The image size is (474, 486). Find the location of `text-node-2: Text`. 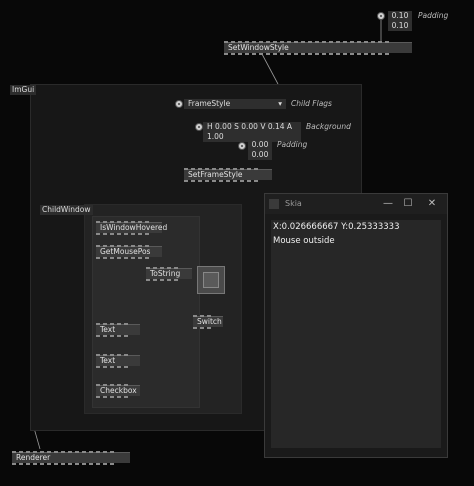

text-node-2: Text is located at coordinates (118, 361).